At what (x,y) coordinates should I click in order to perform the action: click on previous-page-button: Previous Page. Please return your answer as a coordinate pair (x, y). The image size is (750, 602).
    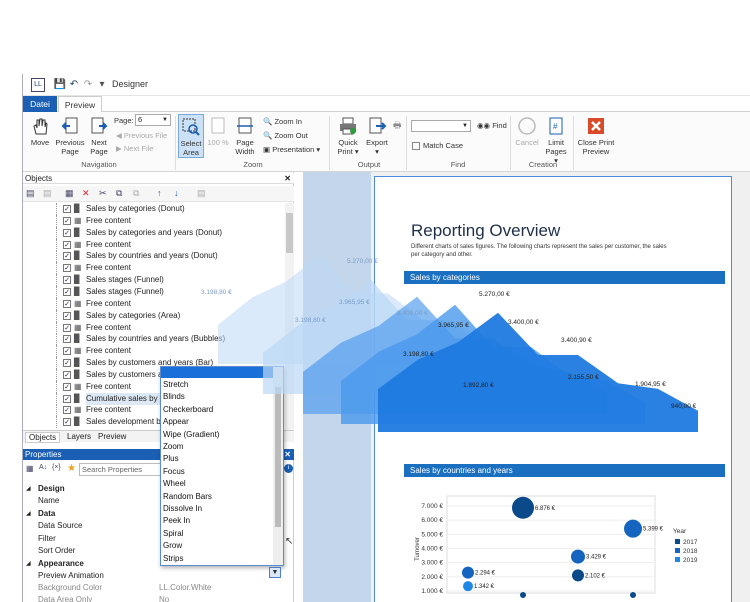
    Looking at the image, I should click on (70, 136).